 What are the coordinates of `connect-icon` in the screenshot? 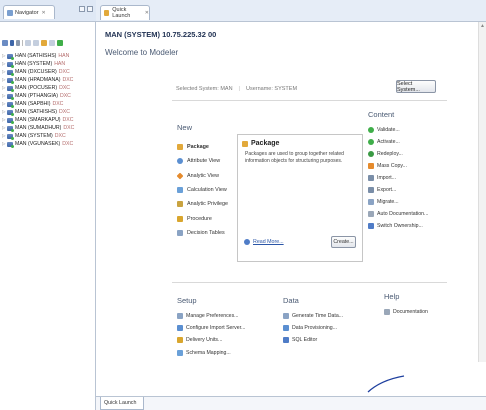 It's located at (60, 43).